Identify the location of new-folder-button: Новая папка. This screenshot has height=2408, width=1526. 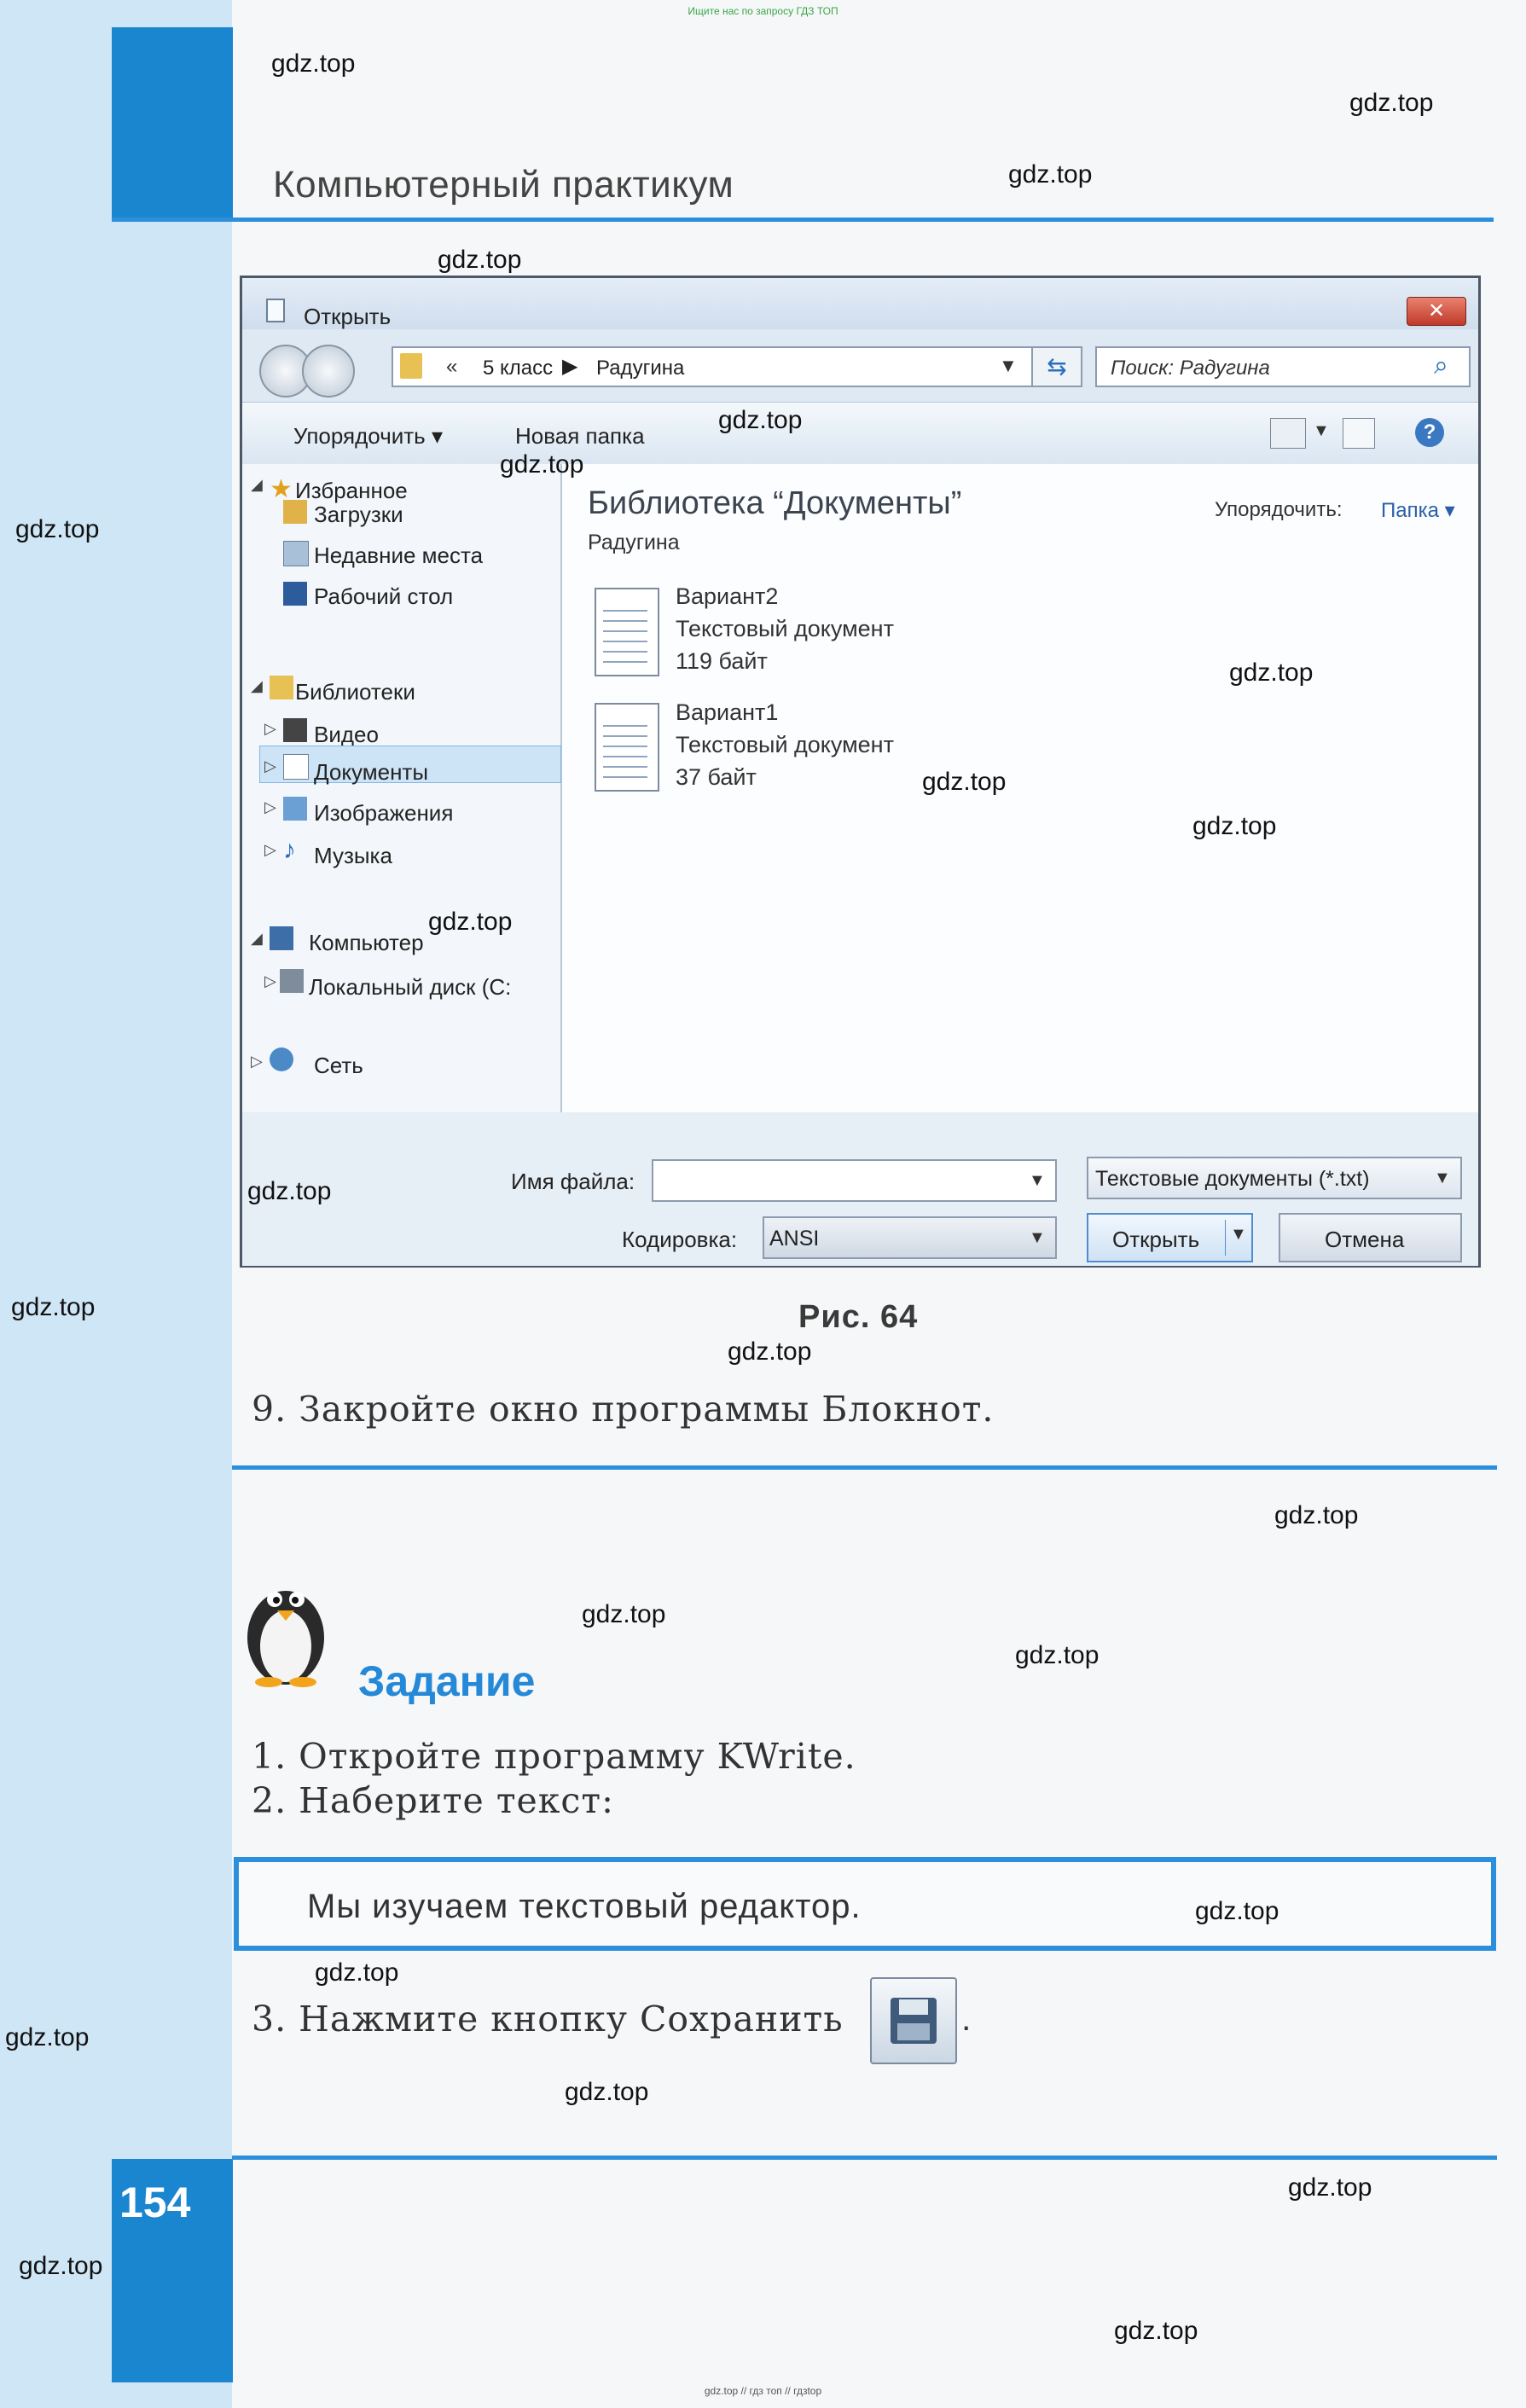
(580, 436).